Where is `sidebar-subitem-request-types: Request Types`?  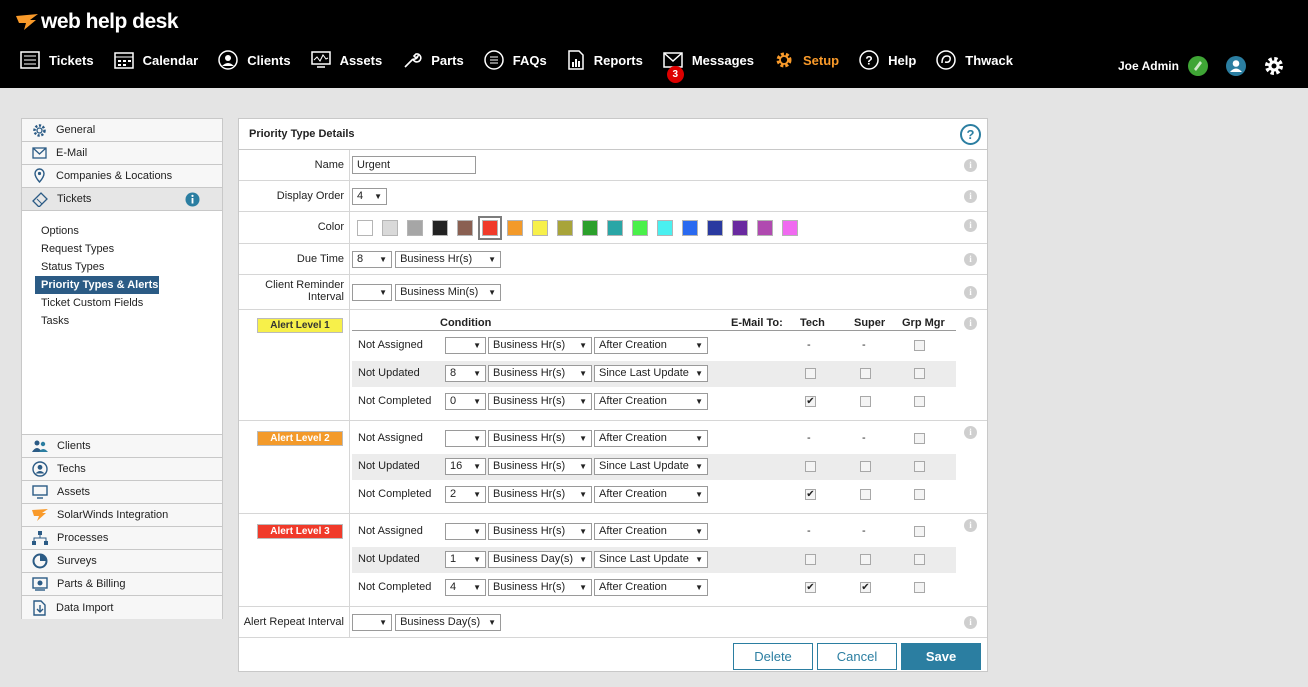 sidebar-subitem-request-types: Request Types is located at coordinates (97, 249).